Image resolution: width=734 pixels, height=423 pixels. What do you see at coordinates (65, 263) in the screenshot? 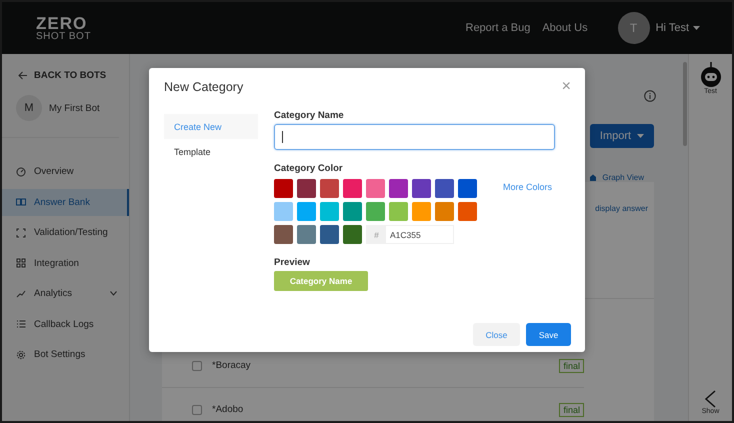
I see `sidebar-item: Integration` at bounding box center [65, 263].